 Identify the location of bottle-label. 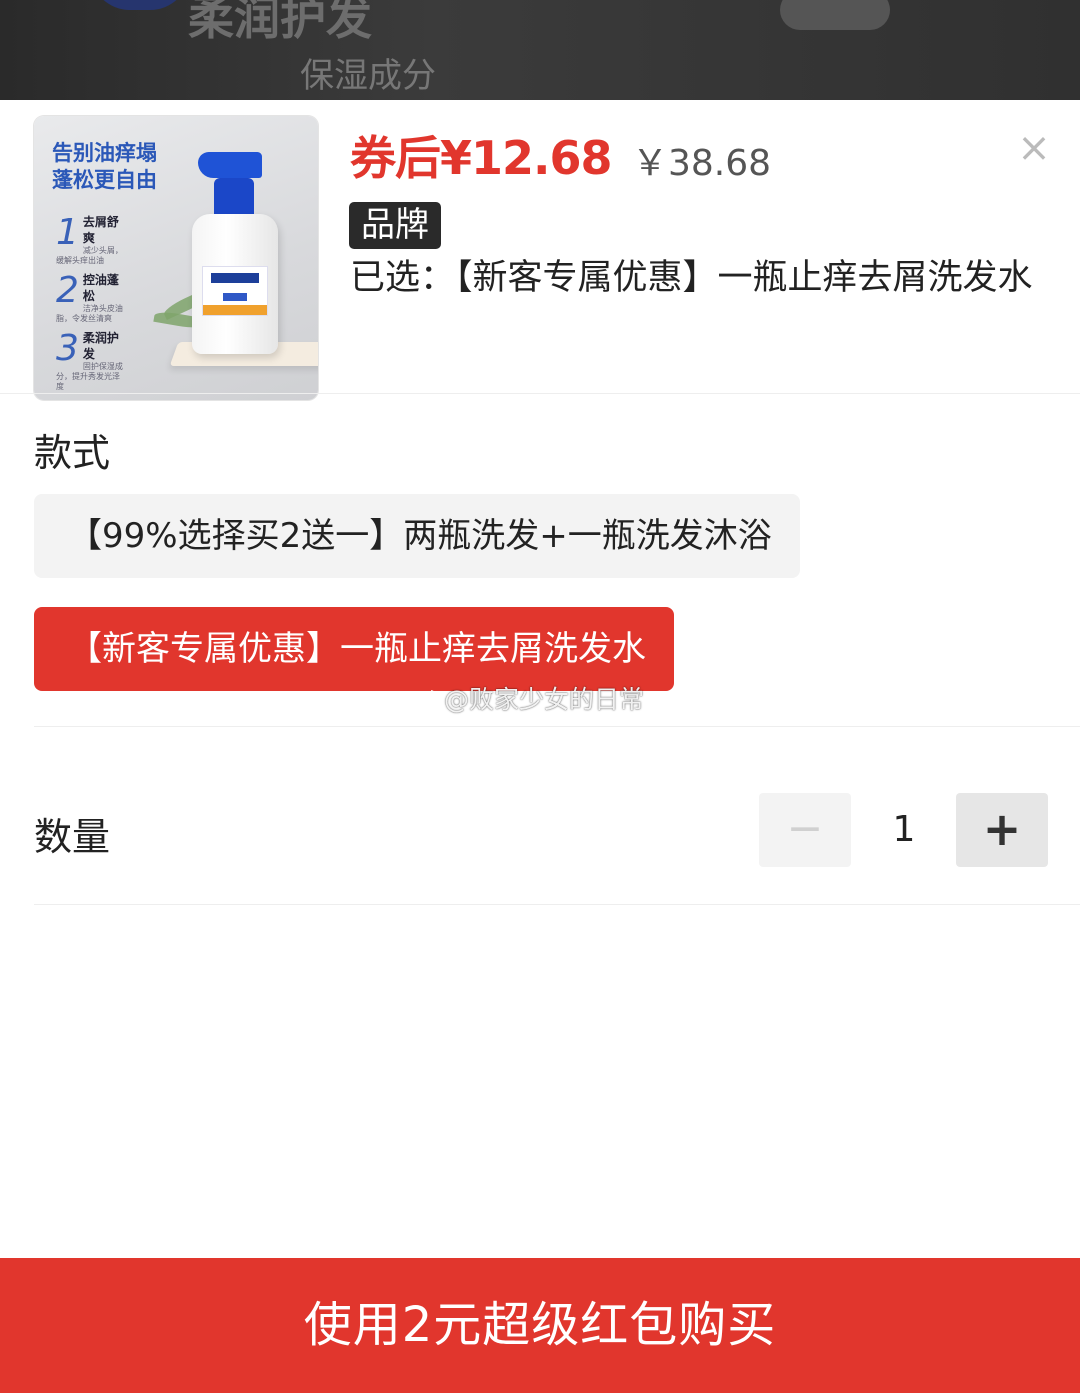
(235, 291).